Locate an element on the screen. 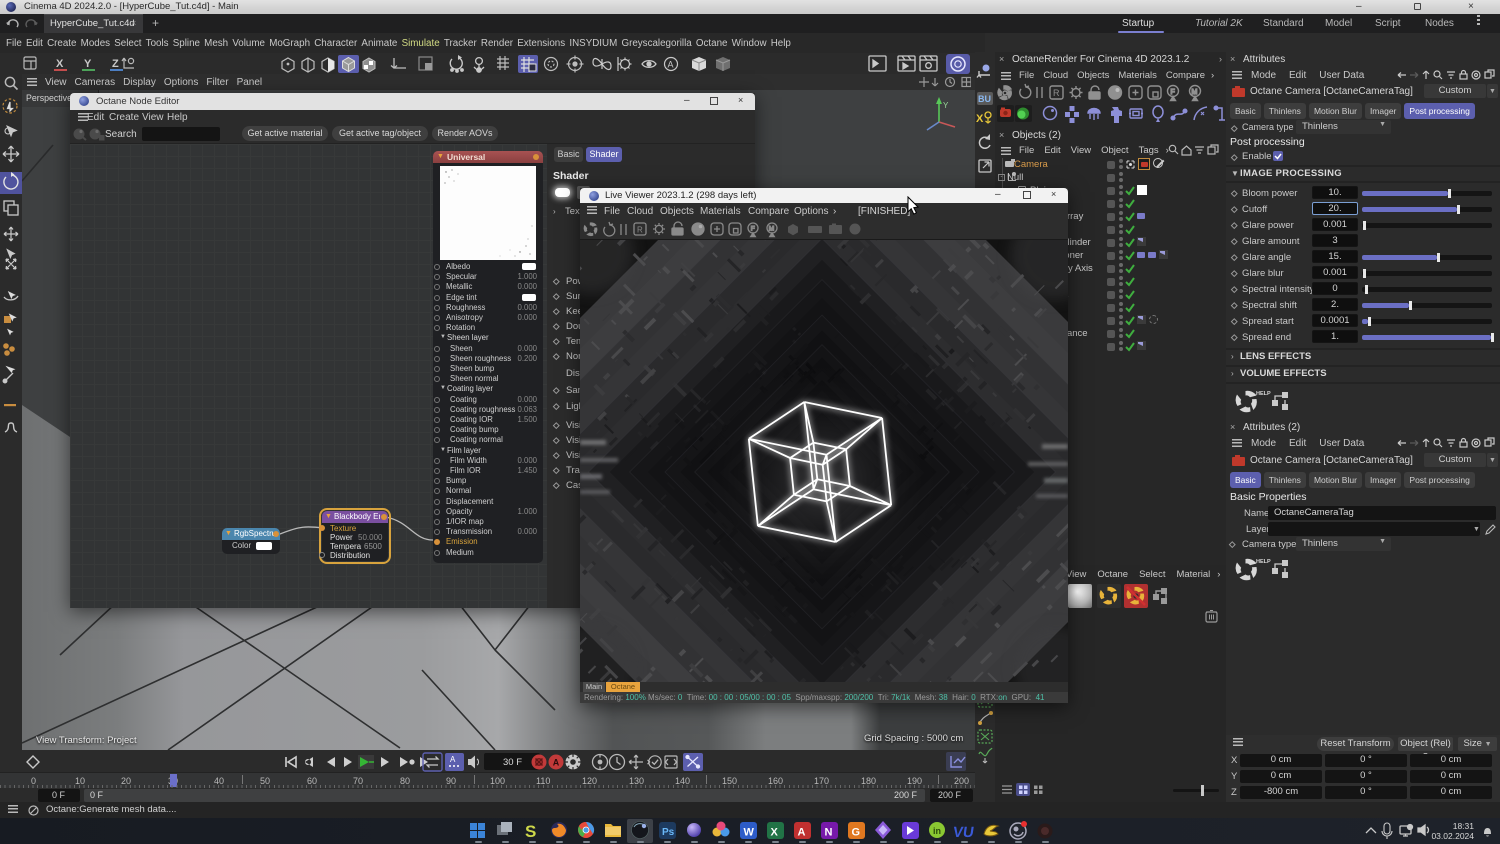 This screenshot has height=844, width=1500. svg-text: G is located at coordinates (856, 833).